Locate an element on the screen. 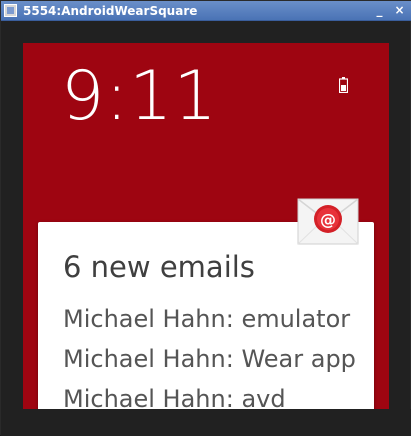  notification-line: Michael Hahn: Wear app is located at coordinates (209, 359).